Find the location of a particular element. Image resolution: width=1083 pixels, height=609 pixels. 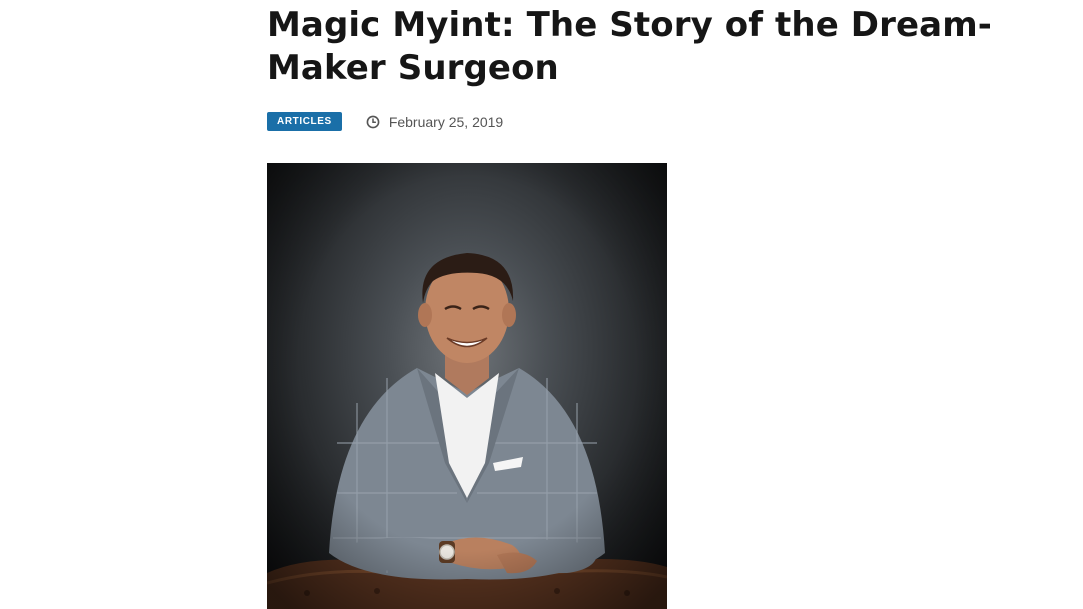

date-info: February 25, 2019 is located at coordinates (434, 122).